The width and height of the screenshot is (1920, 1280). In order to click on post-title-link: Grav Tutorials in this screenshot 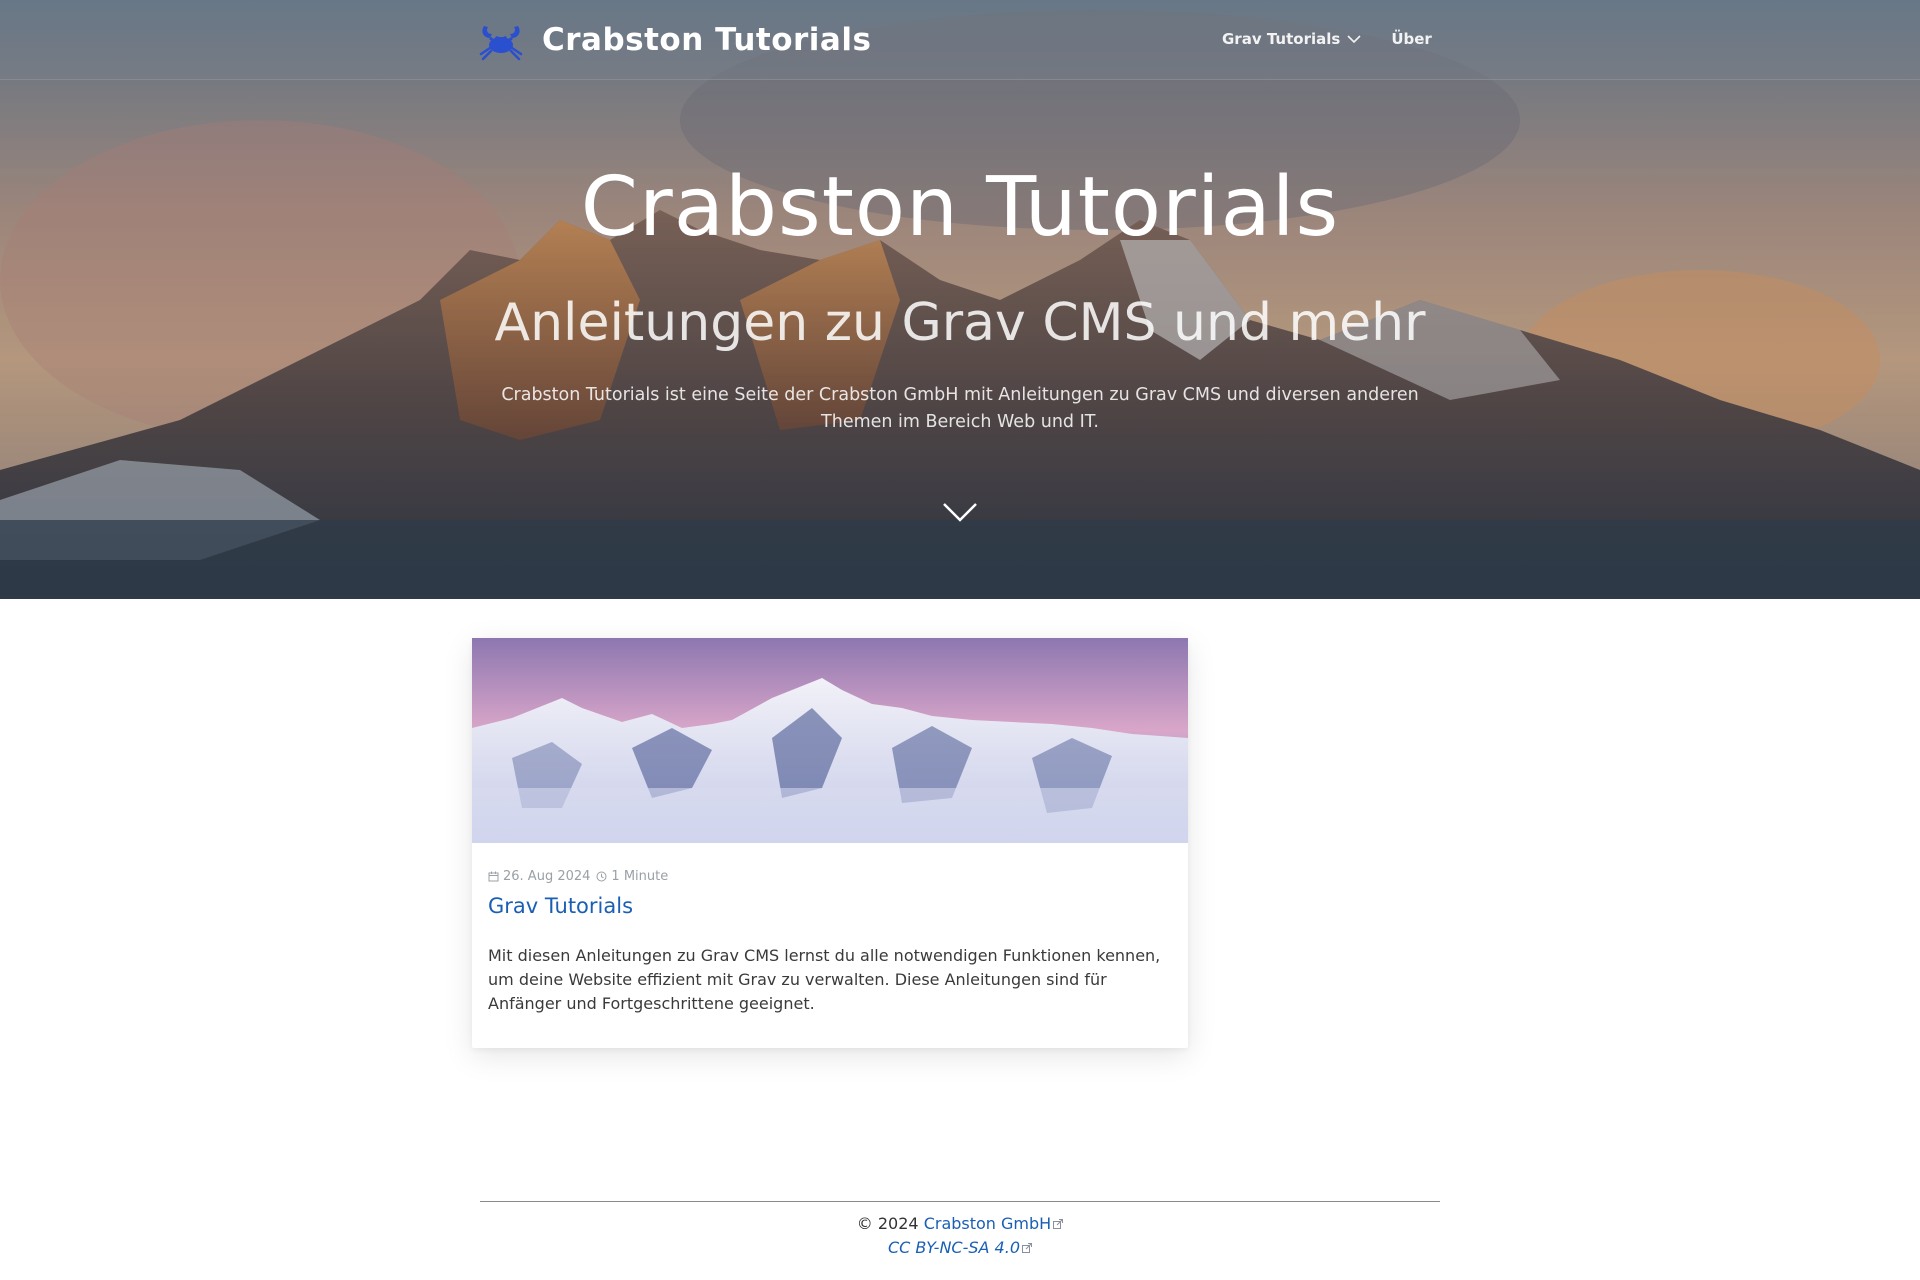, I will do `click(830, 906)`.